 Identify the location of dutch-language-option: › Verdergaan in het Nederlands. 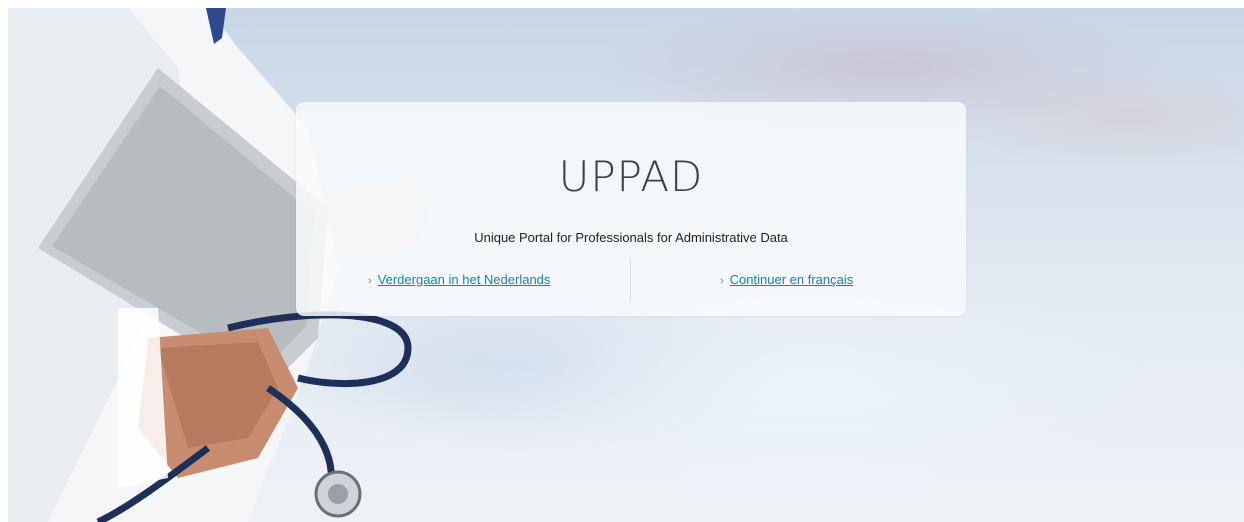
(459, 279).